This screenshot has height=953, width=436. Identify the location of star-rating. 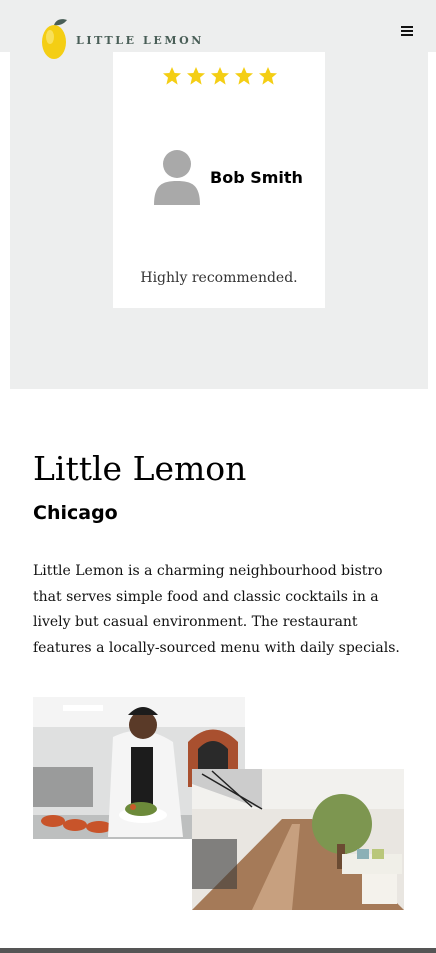
(220, 76).